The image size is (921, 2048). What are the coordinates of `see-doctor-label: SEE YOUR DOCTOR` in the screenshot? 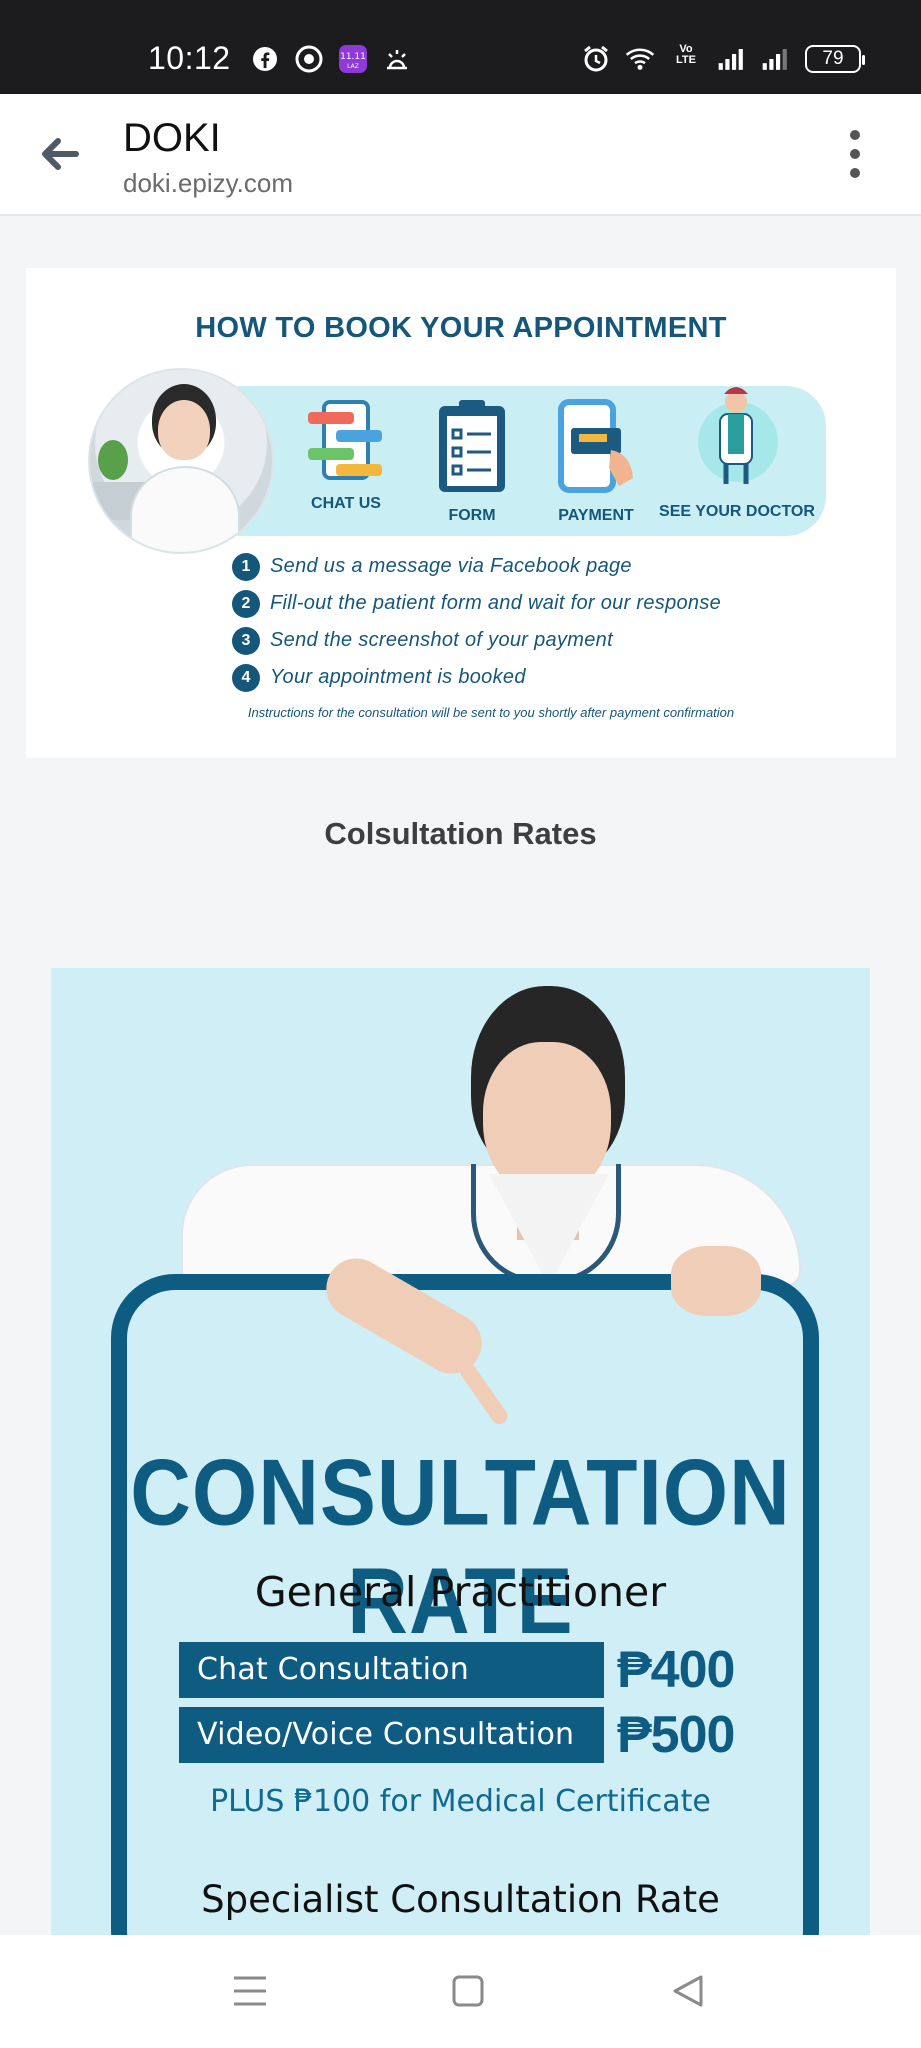 It's located at (737, 511).